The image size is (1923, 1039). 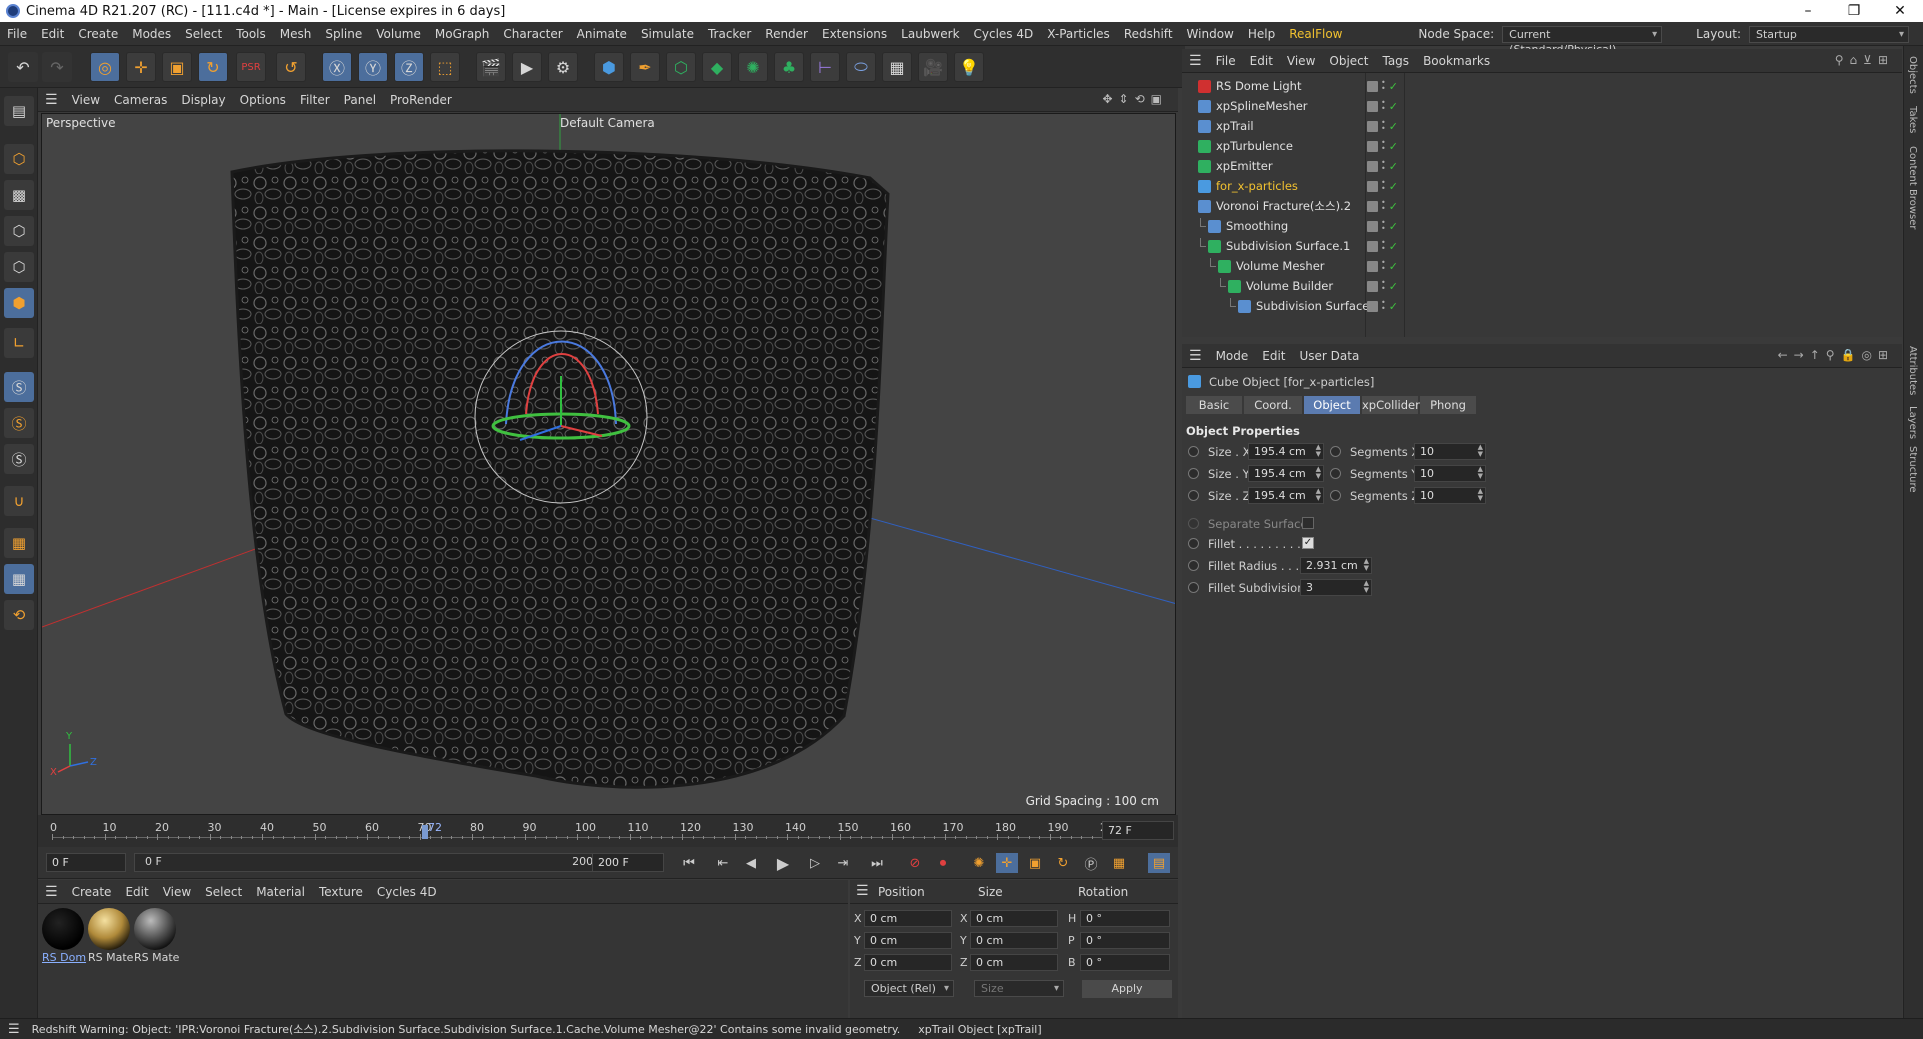 I want to click on snap-settings-icon: Ⓢ, so click(x=19, y=423).